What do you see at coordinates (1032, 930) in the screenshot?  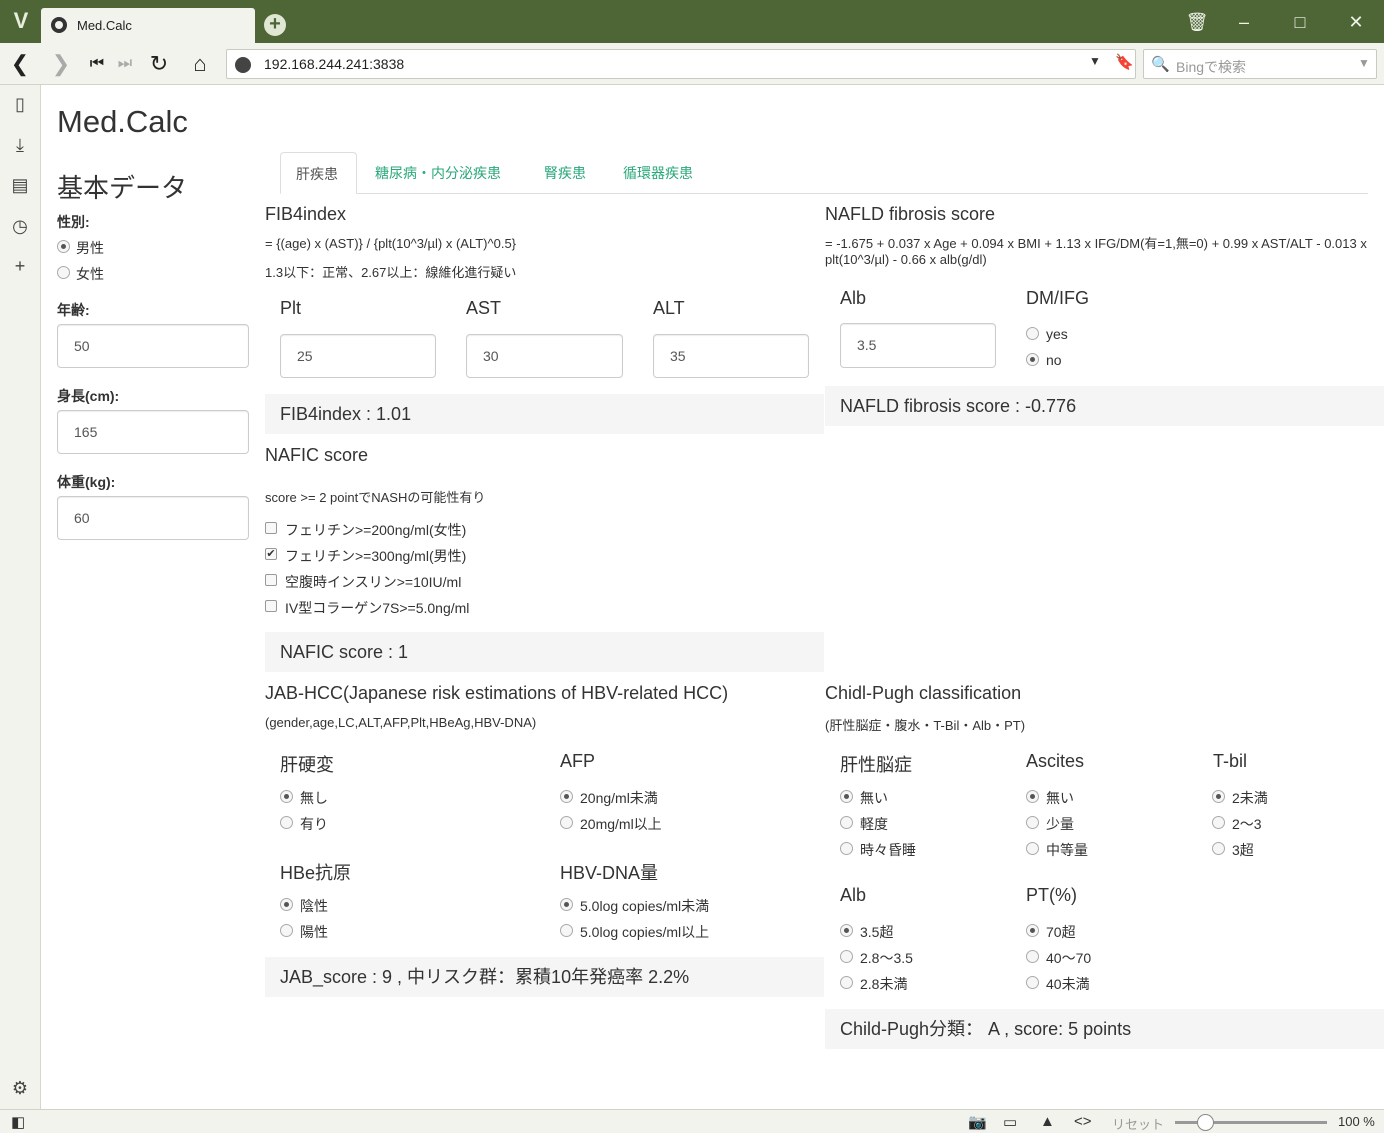 I see `pt-radio-high` at bounding box center [1032, 930].